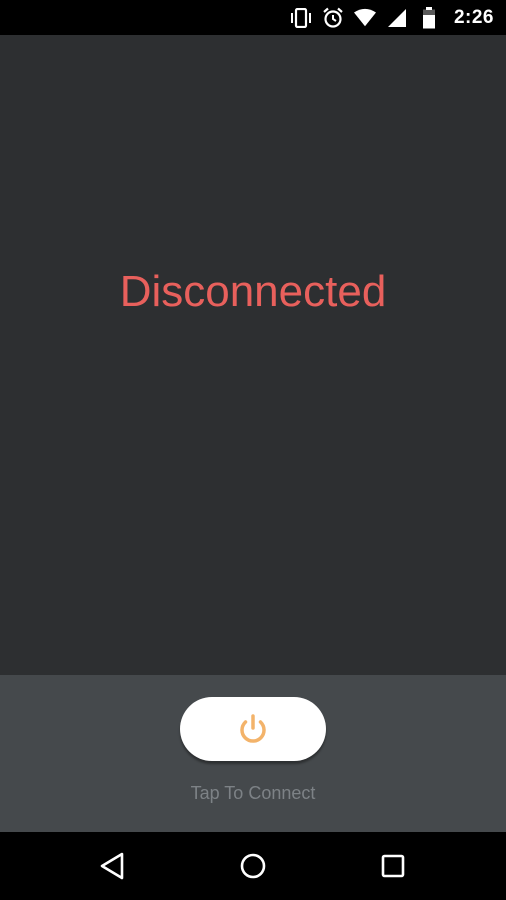 The height and width of the screenshot is (900, 506). I want to click on clock: 2:26, so click(473, 17).